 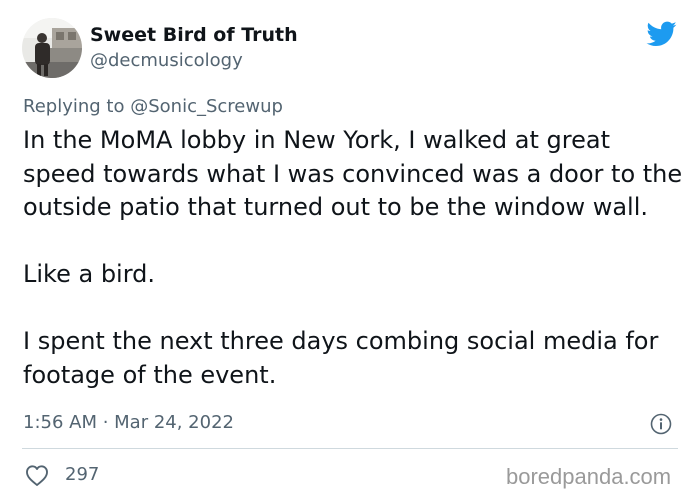 I want to click on info-icon-svg, so click(x=661, y=424).